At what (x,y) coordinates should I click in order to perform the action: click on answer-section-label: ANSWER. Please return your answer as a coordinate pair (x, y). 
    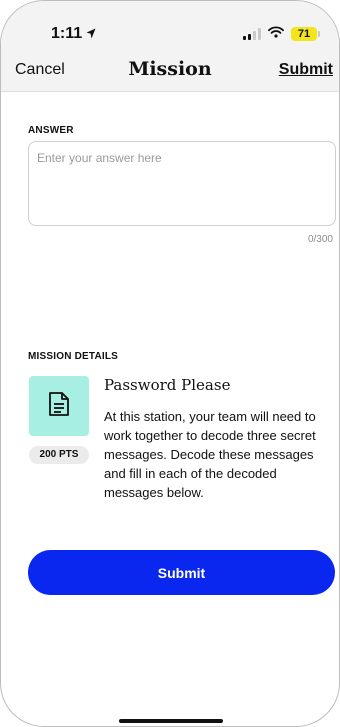
    Looking at the image, I should click on (51, 130).